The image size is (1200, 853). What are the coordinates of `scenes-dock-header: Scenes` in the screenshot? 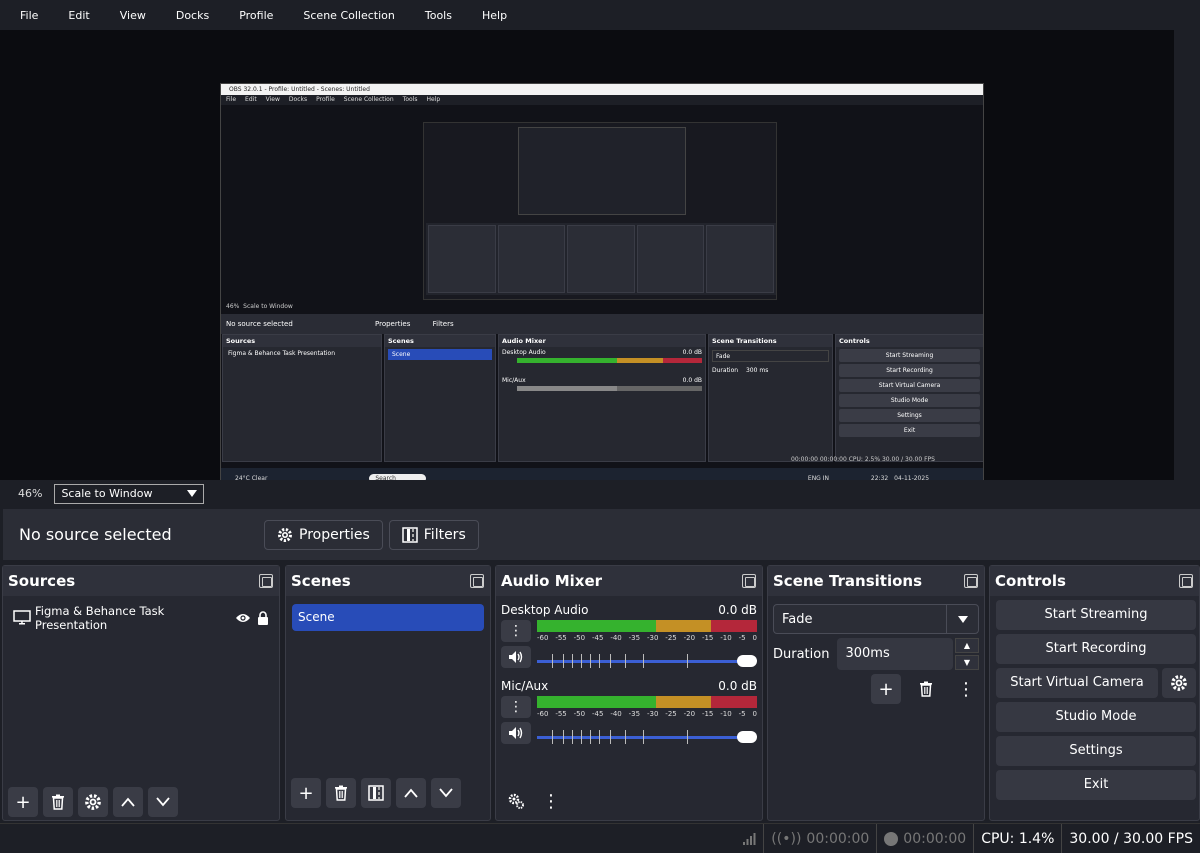 It's located at (388, 581).